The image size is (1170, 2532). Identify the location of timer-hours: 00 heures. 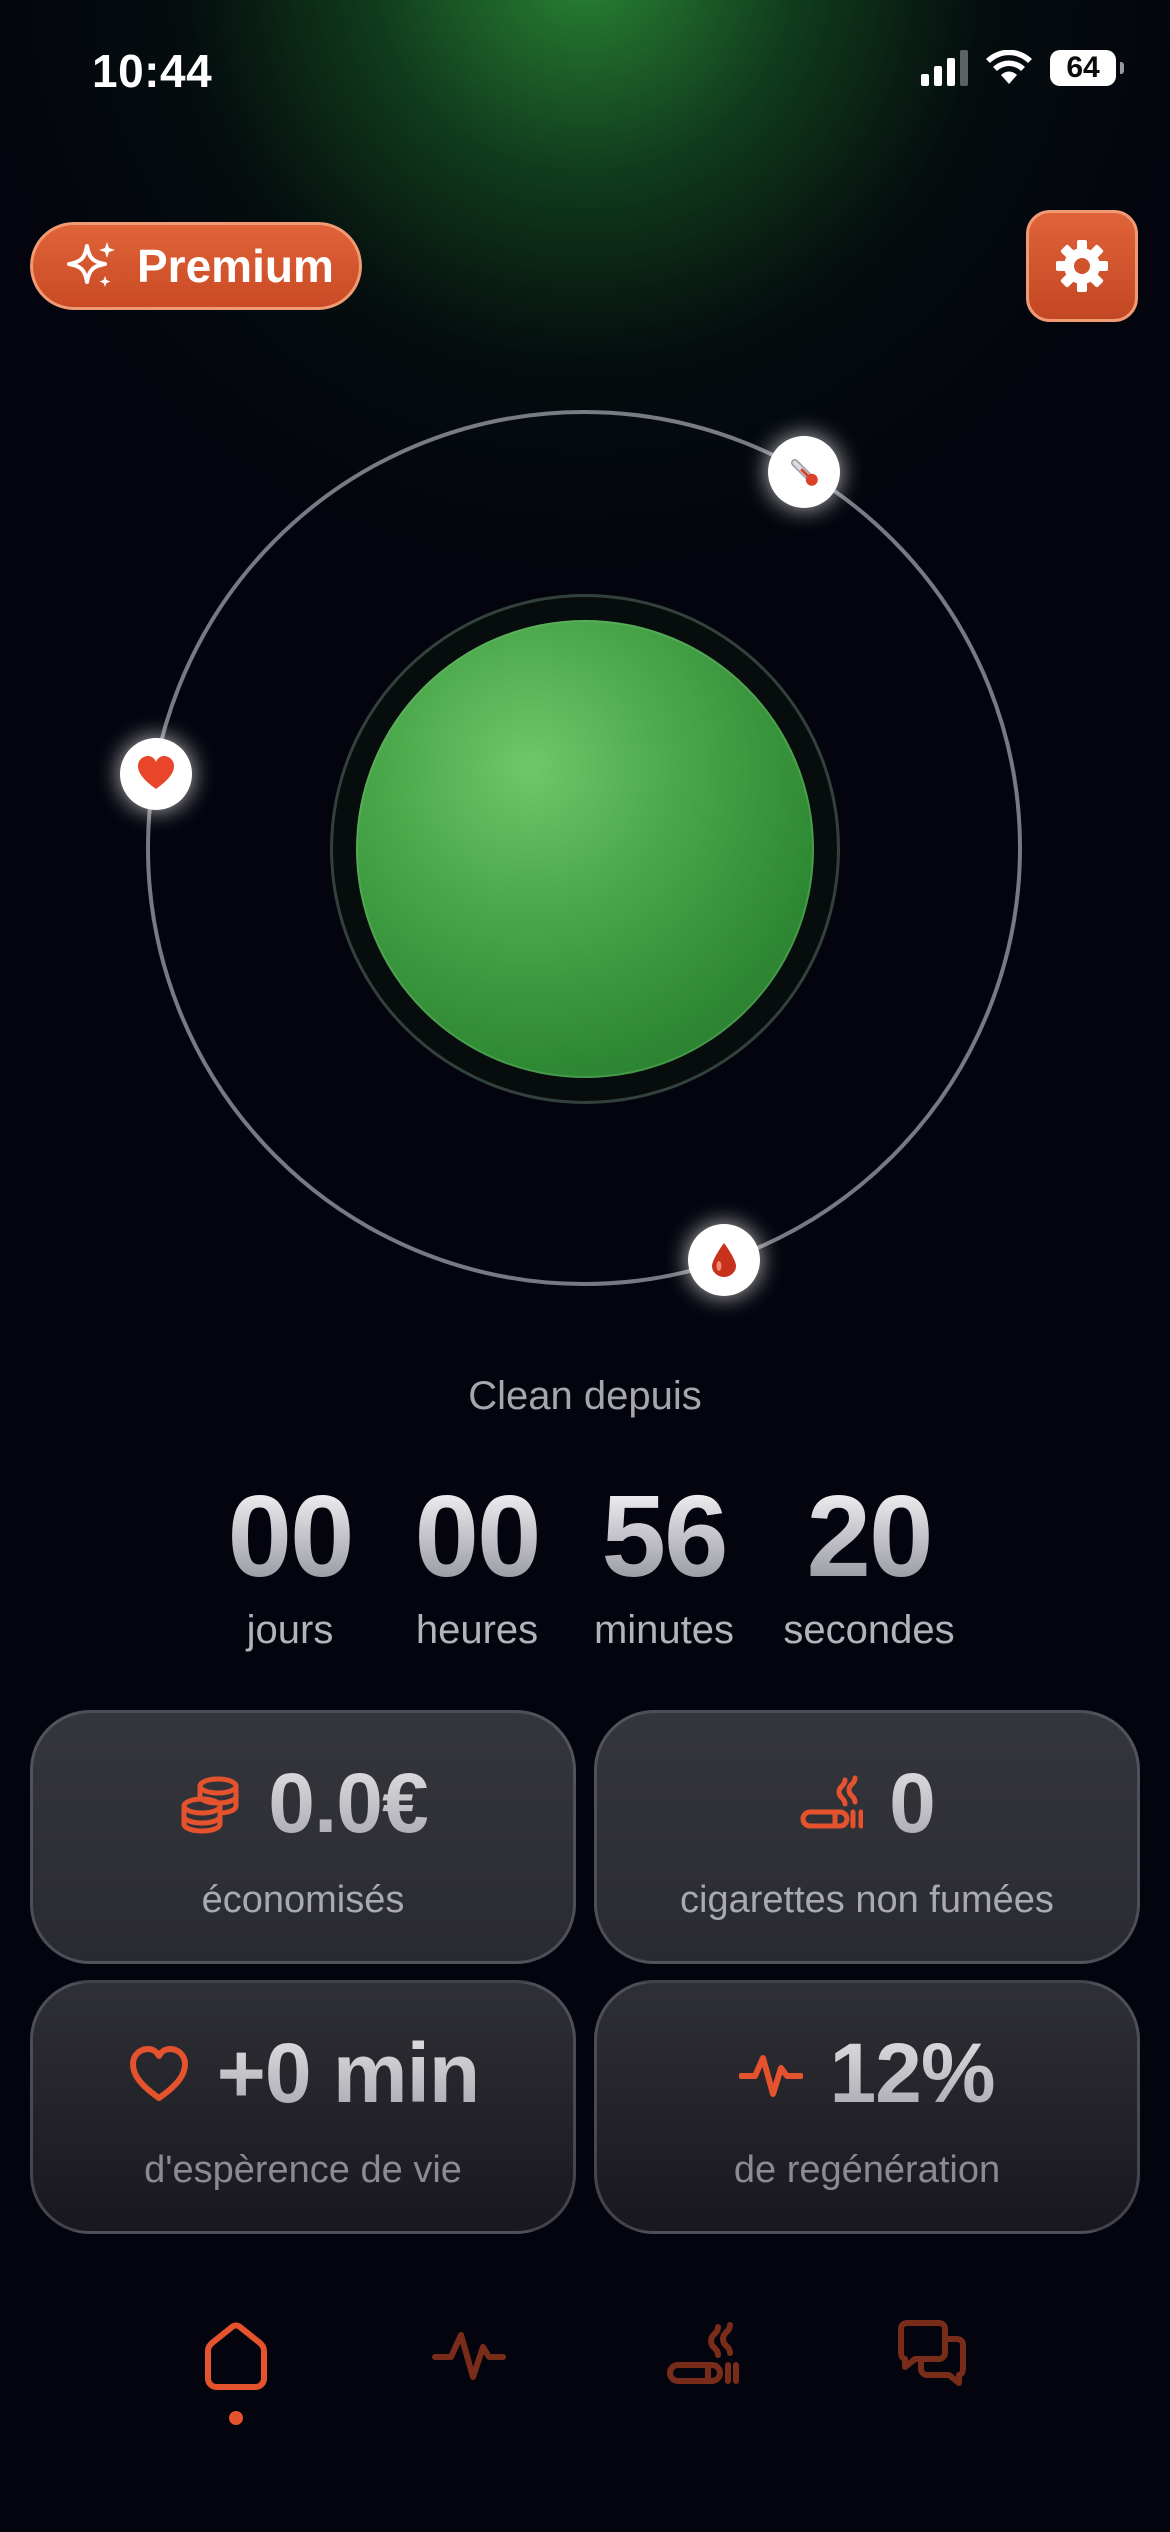
(477, 1564).